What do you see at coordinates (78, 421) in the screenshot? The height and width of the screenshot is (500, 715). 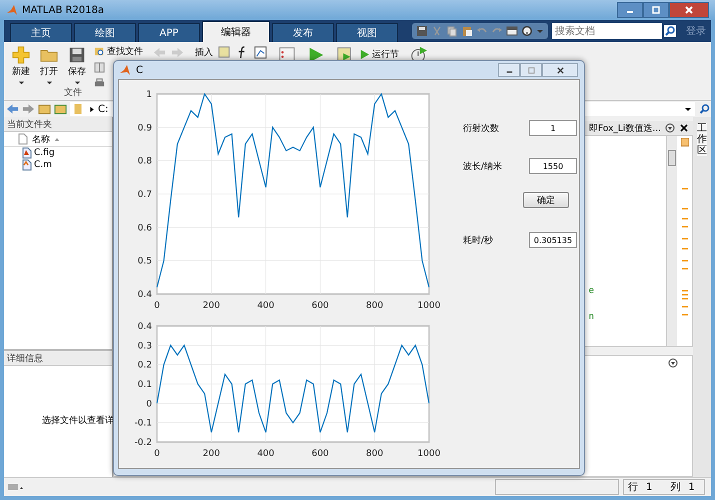 I see `details-message: 选择文件以查看详` at bounding box center [78, 421].